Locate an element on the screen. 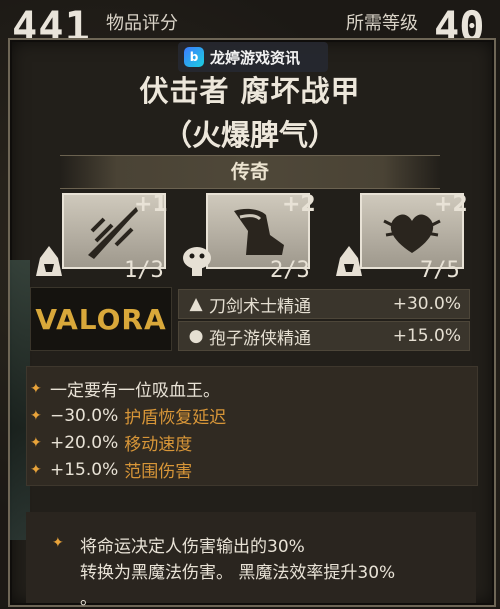 Image resolution: width=500 pixels, height=609 pixels. watermark: b 龙婷游戏资讯 is located at coordinates (253, 57).